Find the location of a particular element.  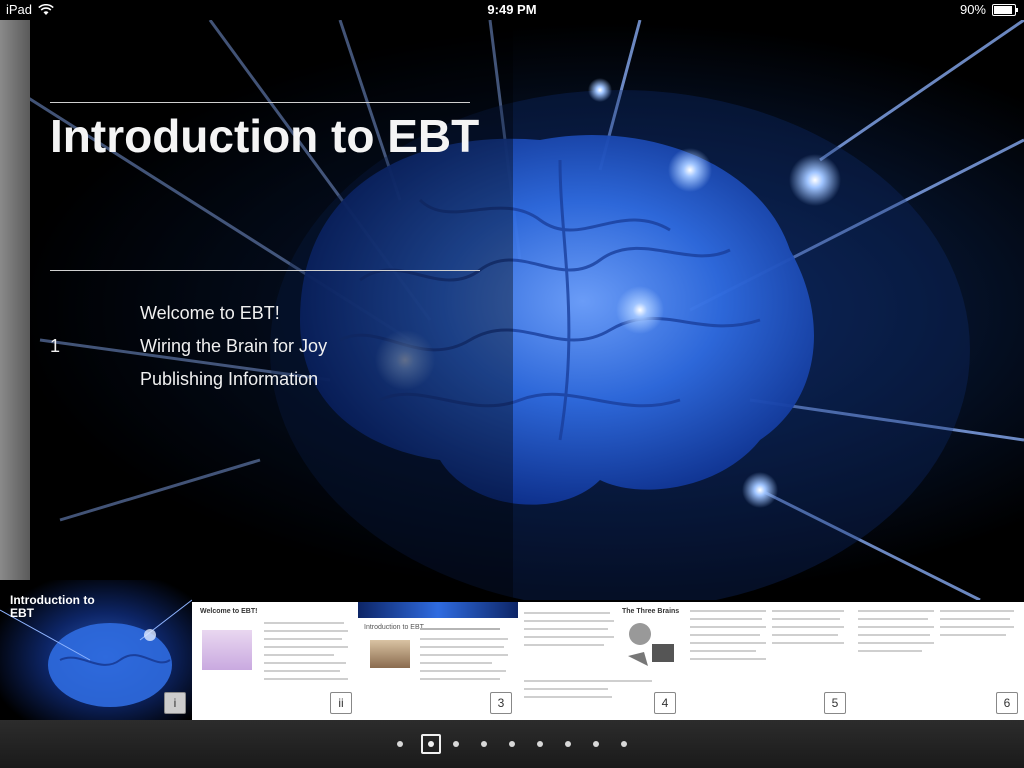

thumbnail-page-5: 5 is located at coordinates (767, 661).